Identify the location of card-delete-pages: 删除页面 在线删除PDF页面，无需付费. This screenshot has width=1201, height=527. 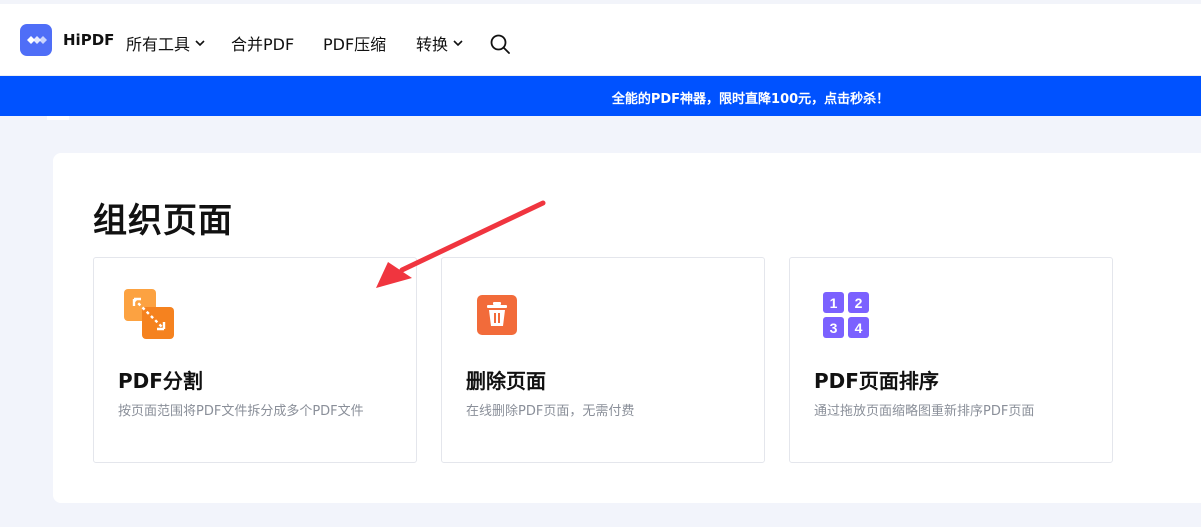
(603, 360).